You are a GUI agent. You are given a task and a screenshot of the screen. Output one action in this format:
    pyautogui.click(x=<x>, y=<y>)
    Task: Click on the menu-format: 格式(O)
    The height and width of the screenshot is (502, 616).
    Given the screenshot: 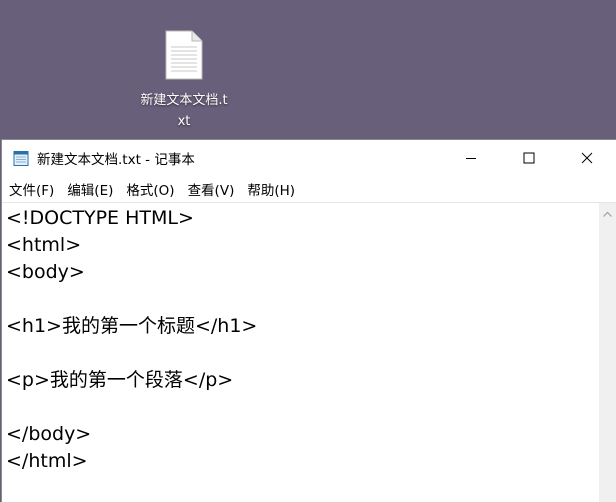 What is the action you would take?
    pyautogui.click(x=150, y=189)
    